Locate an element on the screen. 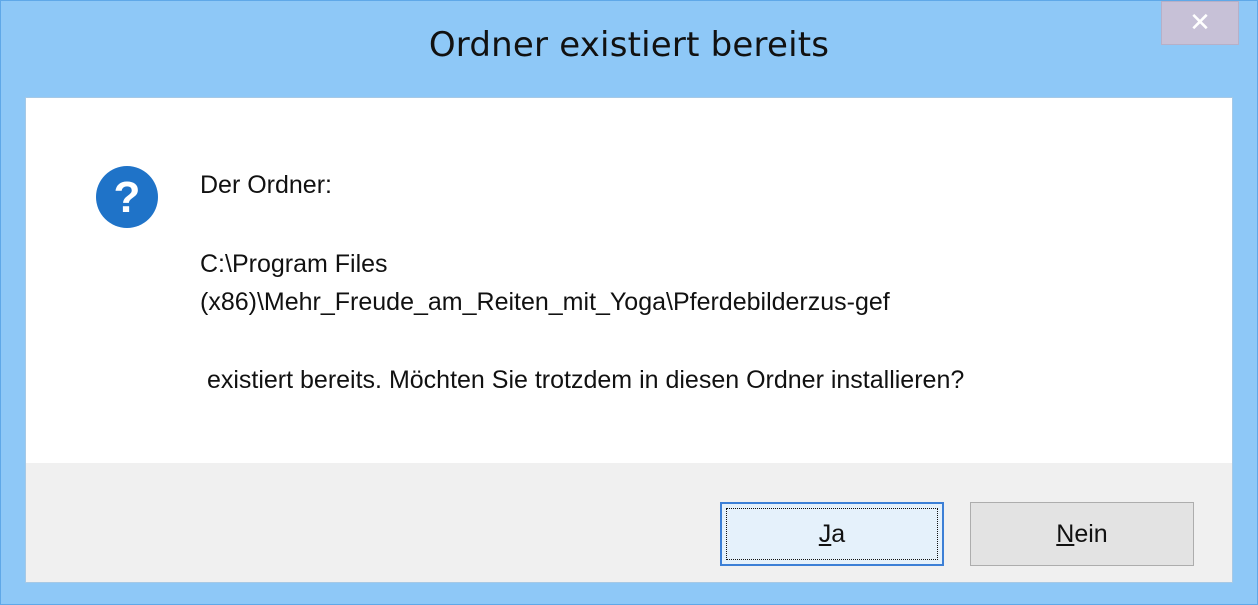 Image resolution: width=1258 pixels, height=605 pixels. question-icon: ? is located at coordinates (127, 197).